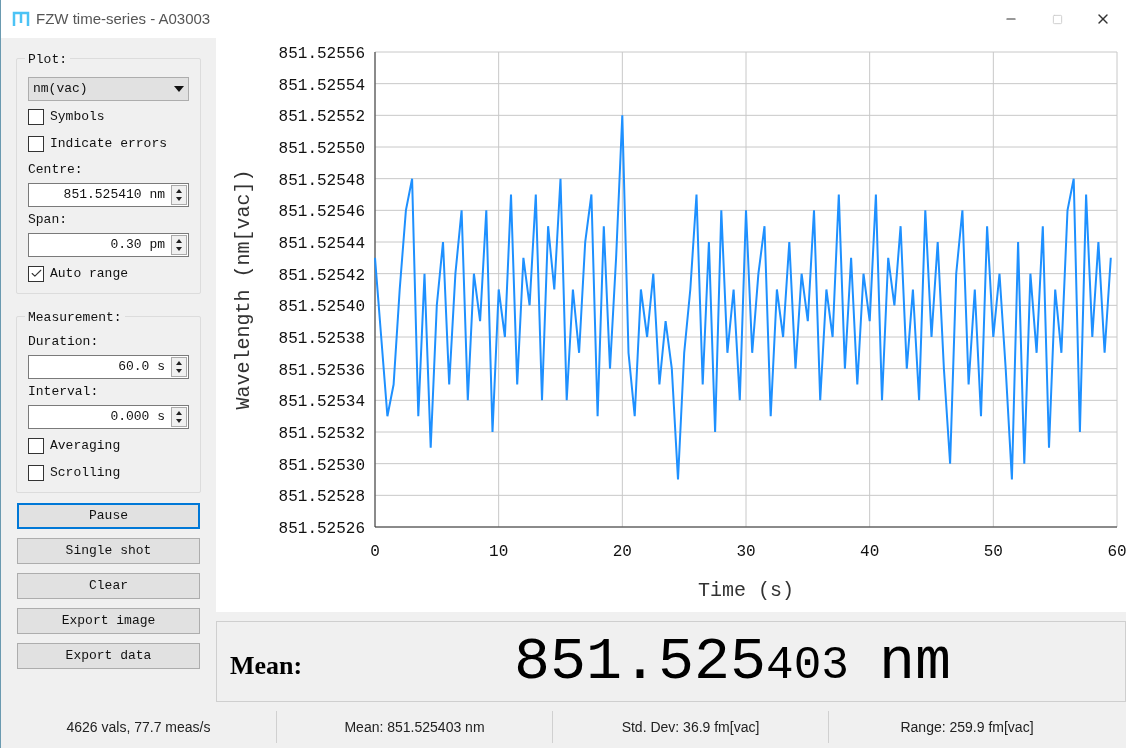 The image size is (1126, 748). What do you see at coordinates (85, 445) in the screenshot?
I see `checkbox-label: Averaging` at bounding box center [85, 445].